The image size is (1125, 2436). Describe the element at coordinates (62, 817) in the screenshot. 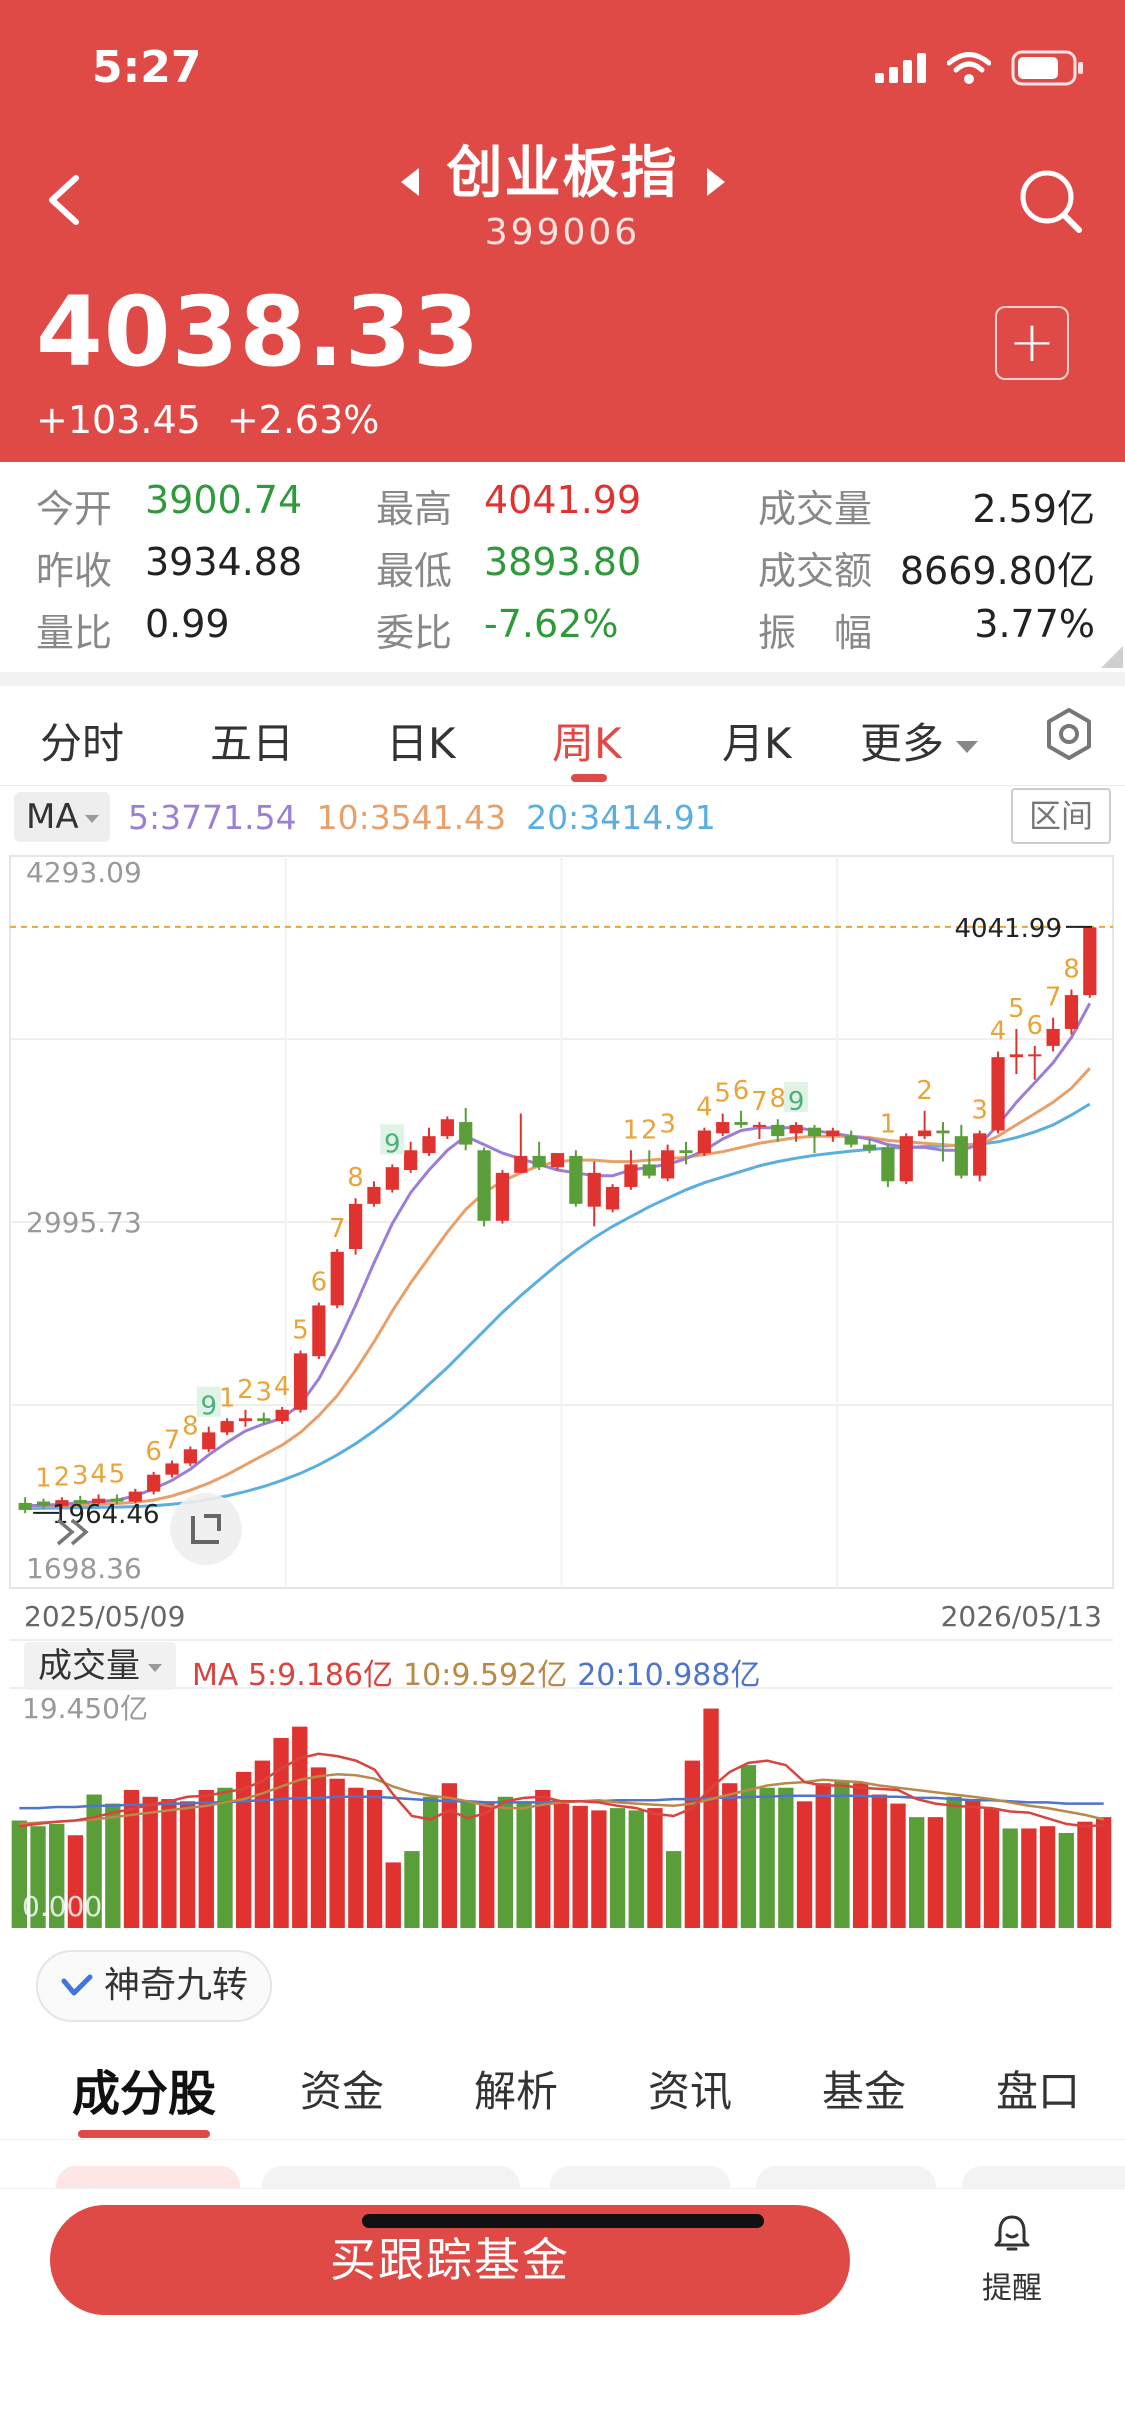

I see `indicator-select: MA` at that location.